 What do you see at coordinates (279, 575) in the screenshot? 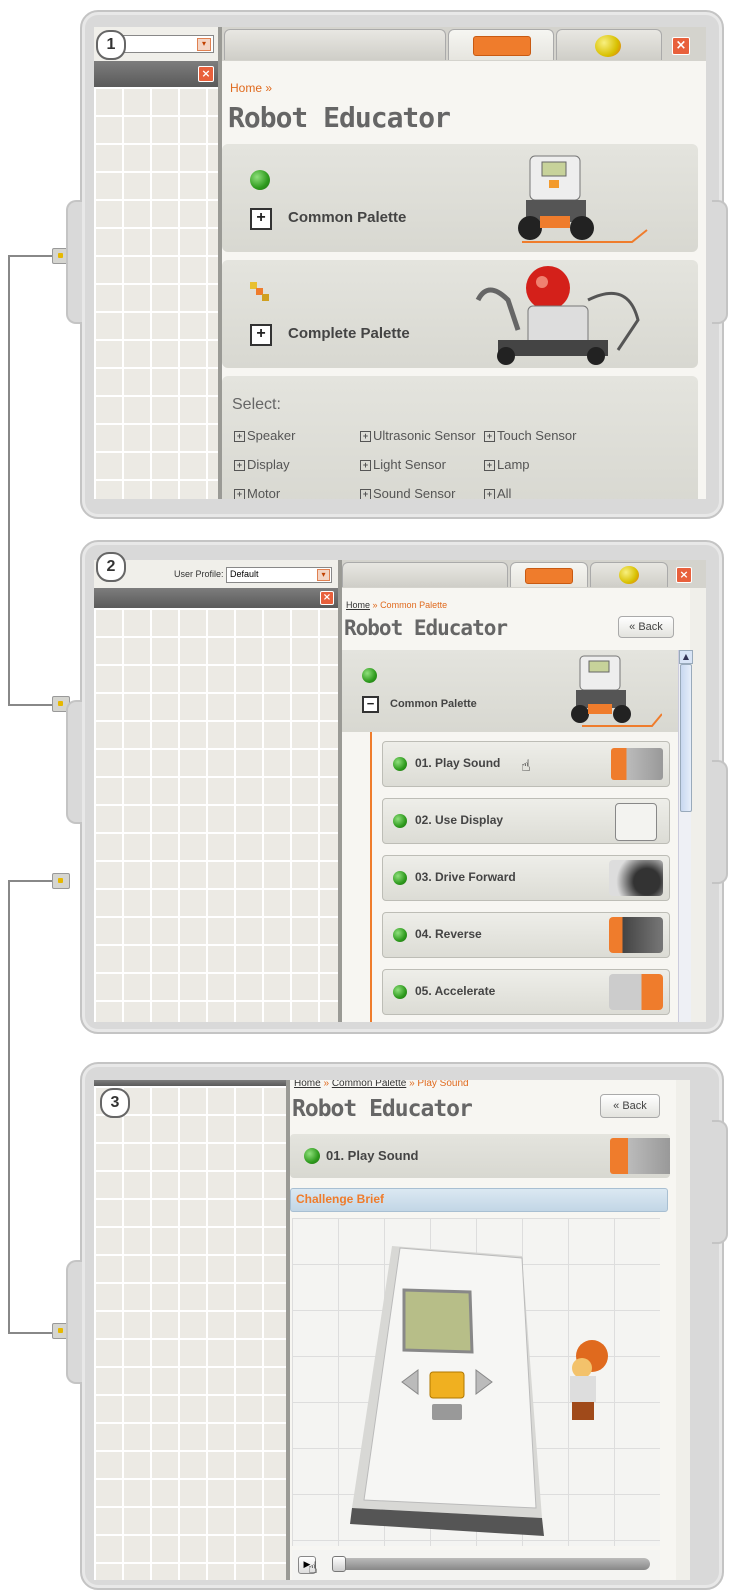
I see `user-profile-dropdown: Default ▾` at bounding box center [279, 575].